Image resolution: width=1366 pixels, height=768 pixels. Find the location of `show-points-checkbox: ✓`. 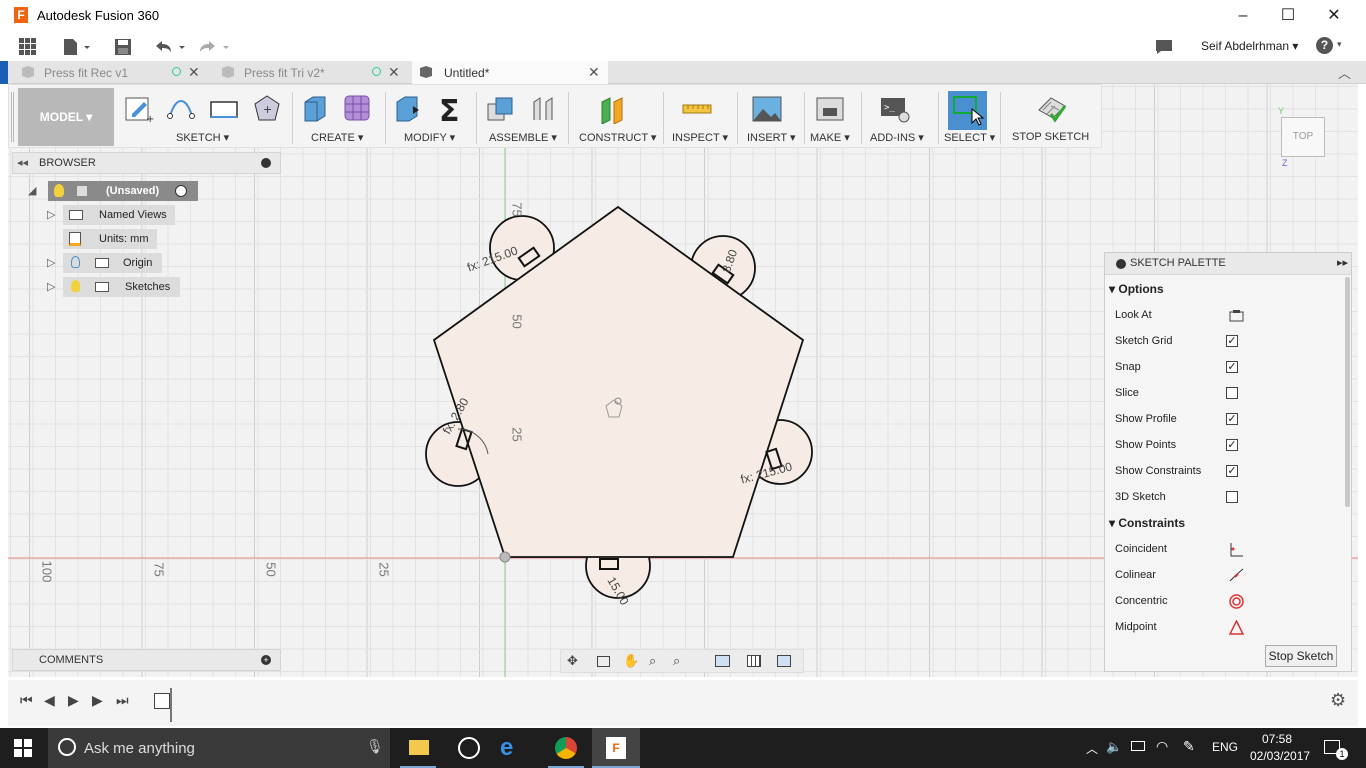

show-points-checkbox: ✓ is located at coordinates (1232, 445).